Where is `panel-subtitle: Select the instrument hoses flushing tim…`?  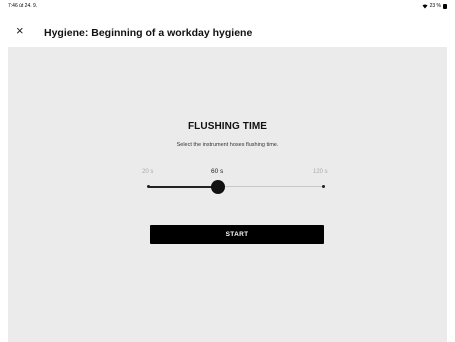
panel-subtitle: Select the instrument hoses flushing tim… is located at coordinates (227, 145).